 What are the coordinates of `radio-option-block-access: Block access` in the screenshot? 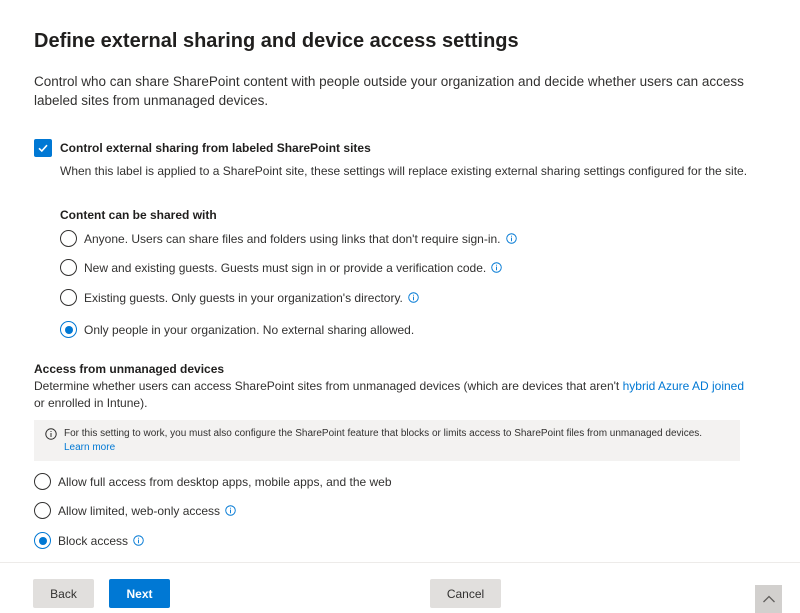 It's located at (89, 540).